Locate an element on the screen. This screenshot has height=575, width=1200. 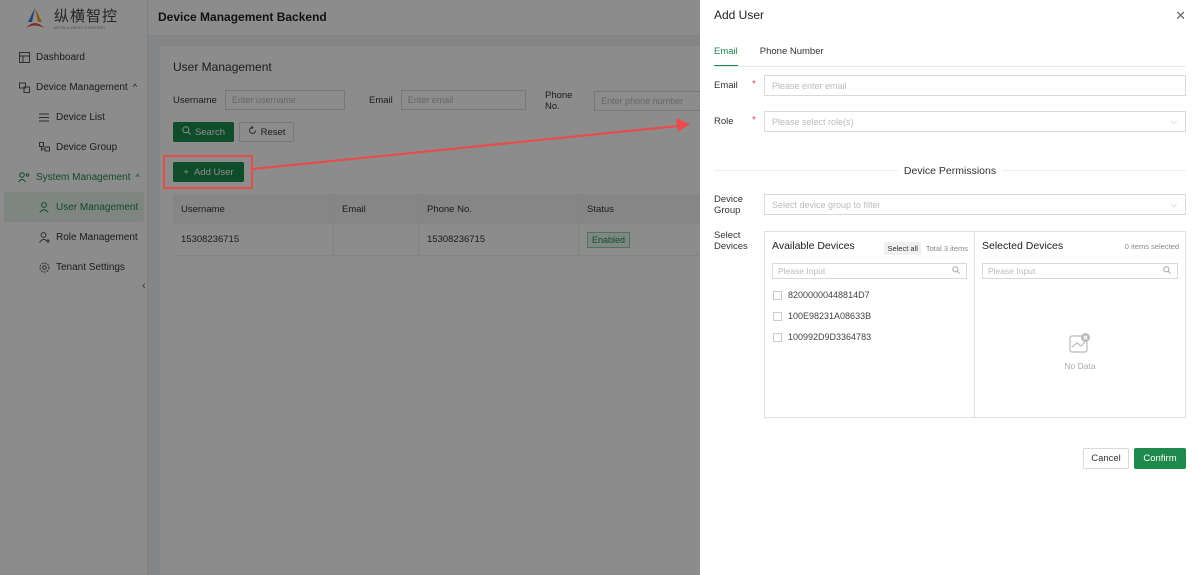
cancel-button: Cancel is located at coordinates (1106, 458).